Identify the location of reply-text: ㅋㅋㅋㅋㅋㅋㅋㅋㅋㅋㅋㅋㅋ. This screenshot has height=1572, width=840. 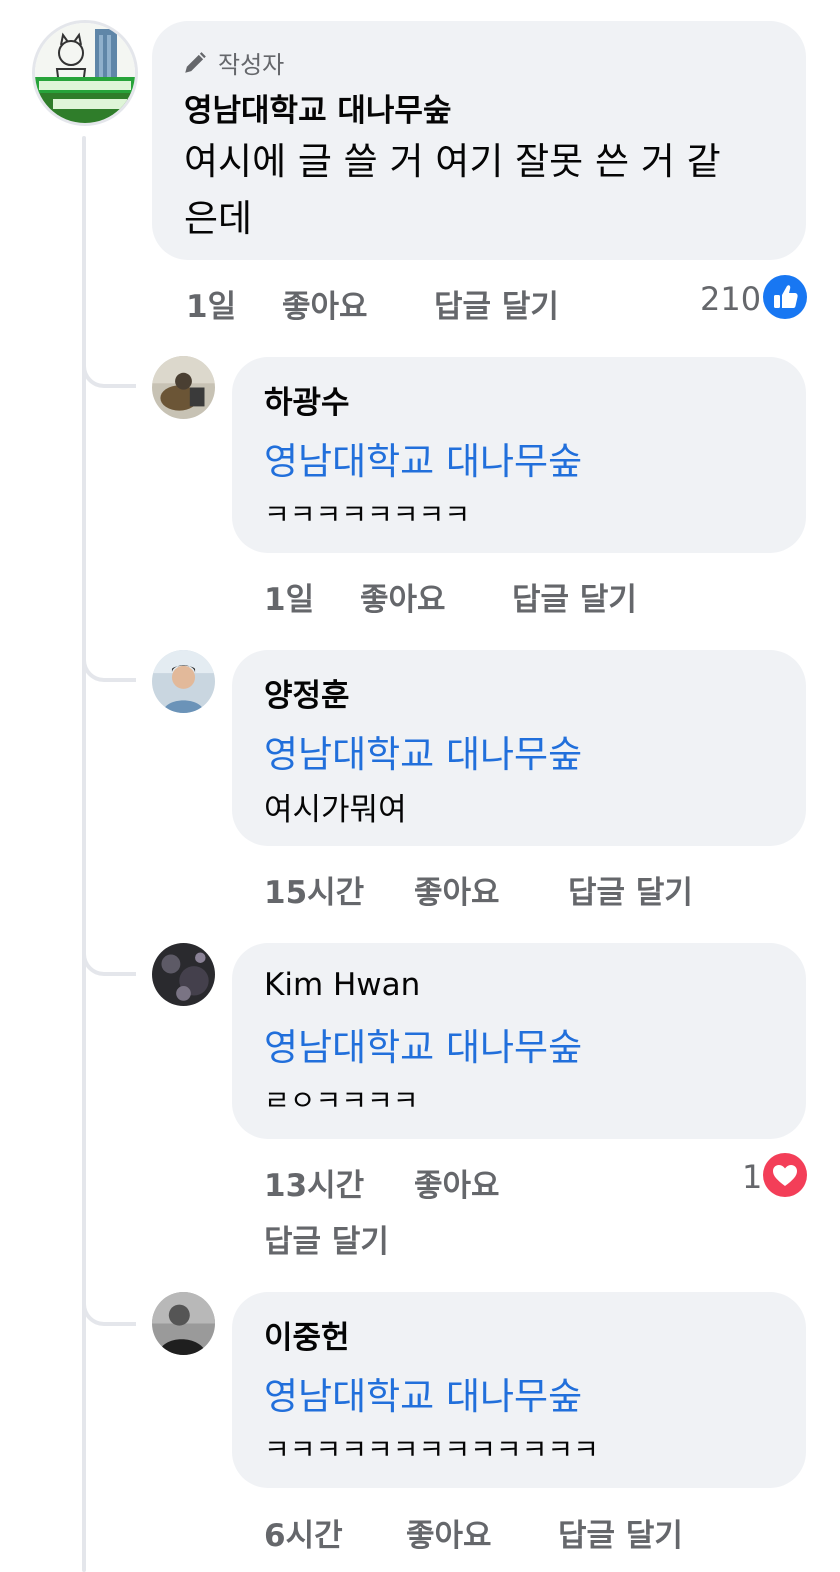
(431, 1449).